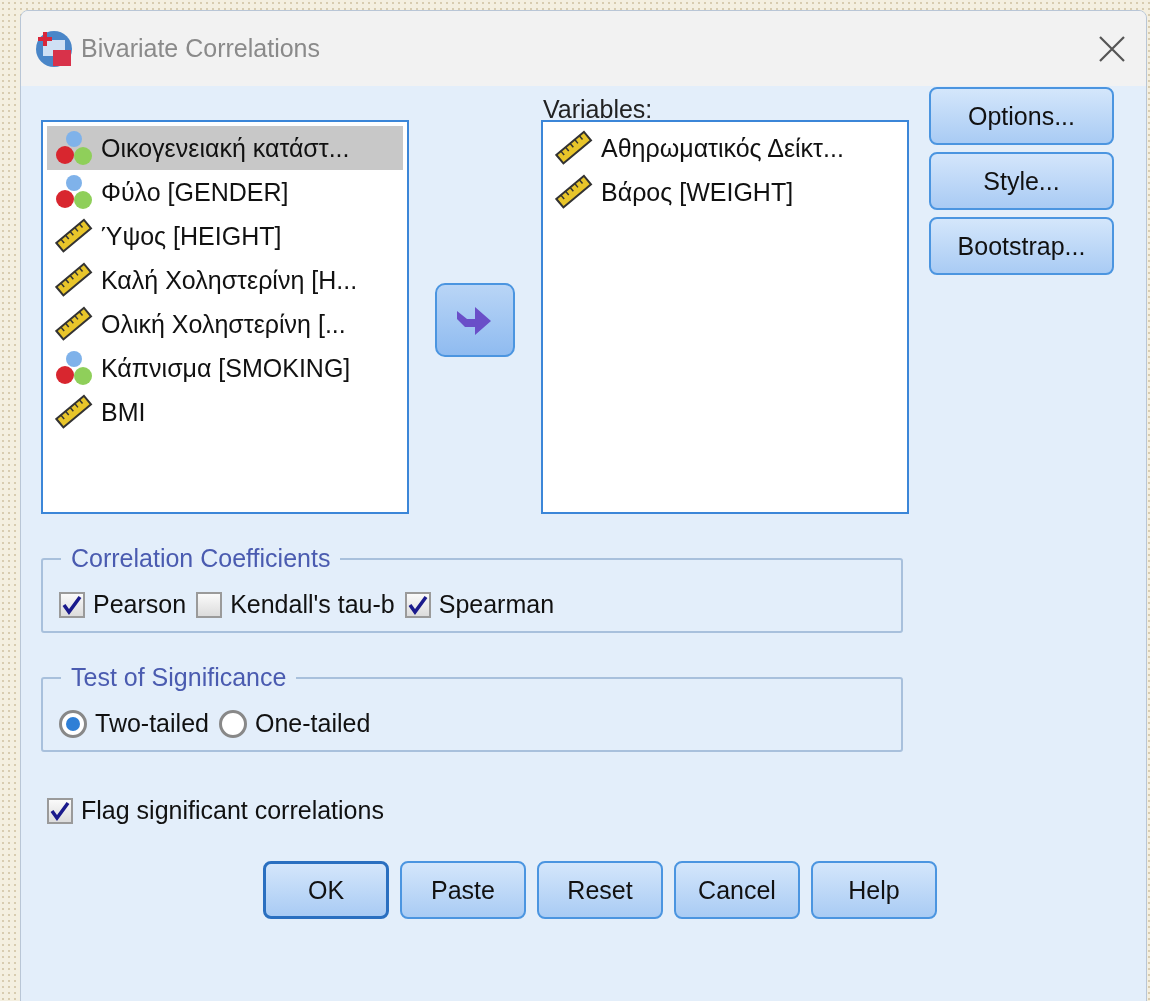  I want to click on option-label: Pearson, so click(140, 604).